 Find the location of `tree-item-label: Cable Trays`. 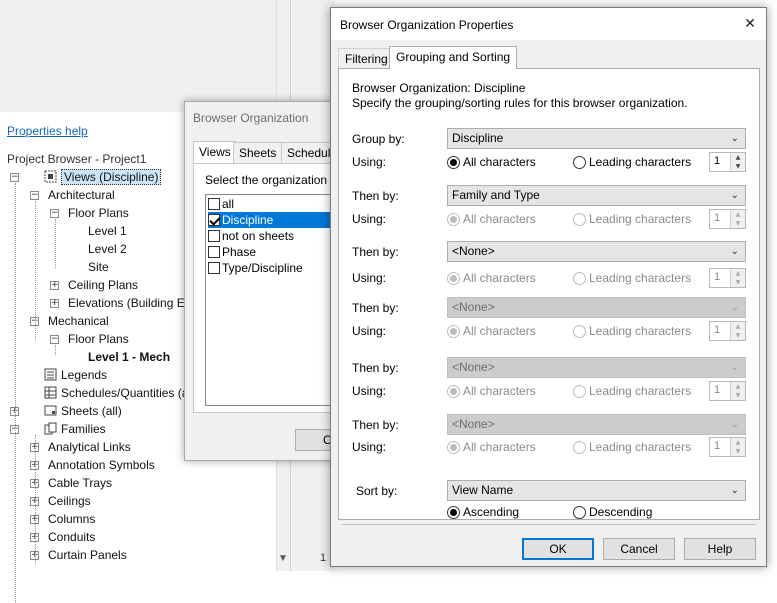

tree-item-label: Cable Trays is located at coordinates (80, 483).